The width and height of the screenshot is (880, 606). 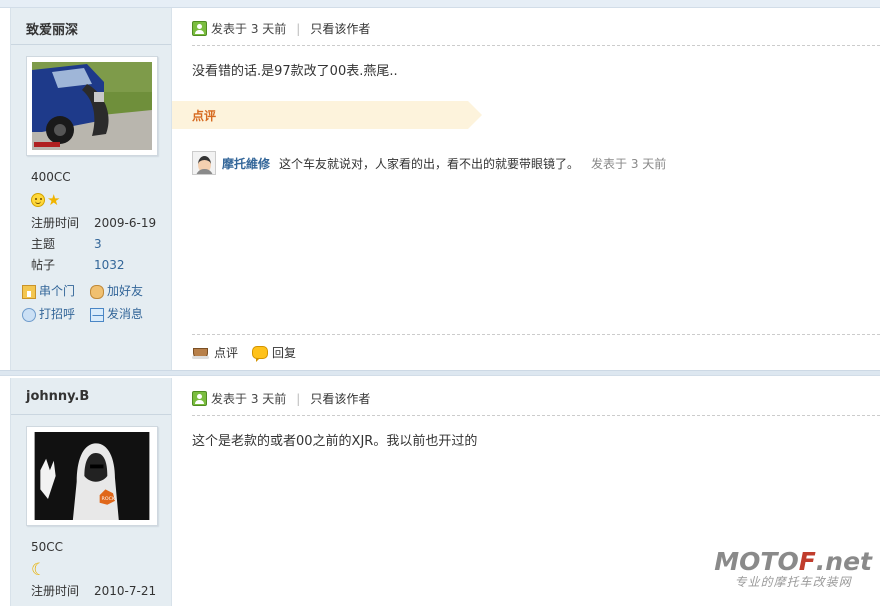 I want to click on rank-stars: ★, so click(x=46, y=200).